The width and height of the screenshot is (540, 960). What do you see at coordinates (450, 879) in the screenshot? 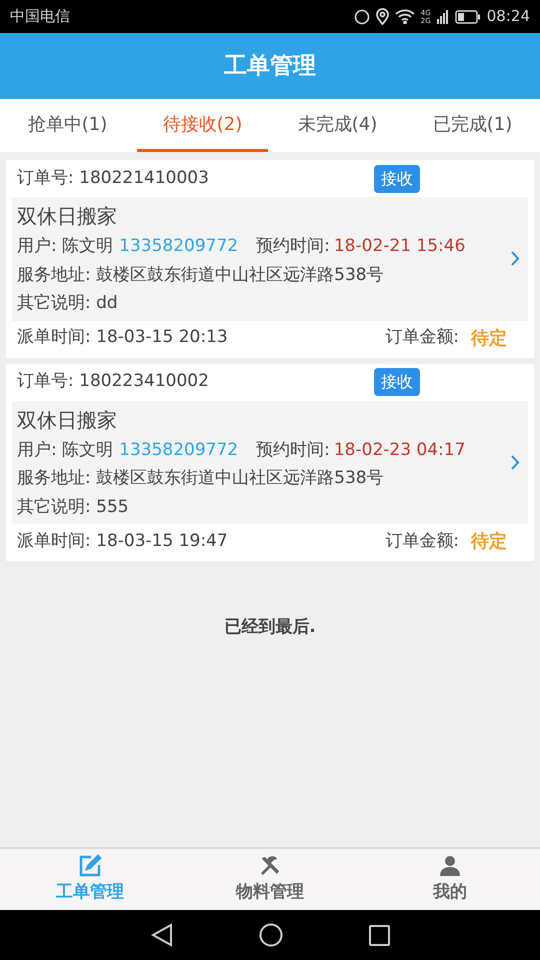
I see `nav-item: 我的` at bounding box center [450, 879].